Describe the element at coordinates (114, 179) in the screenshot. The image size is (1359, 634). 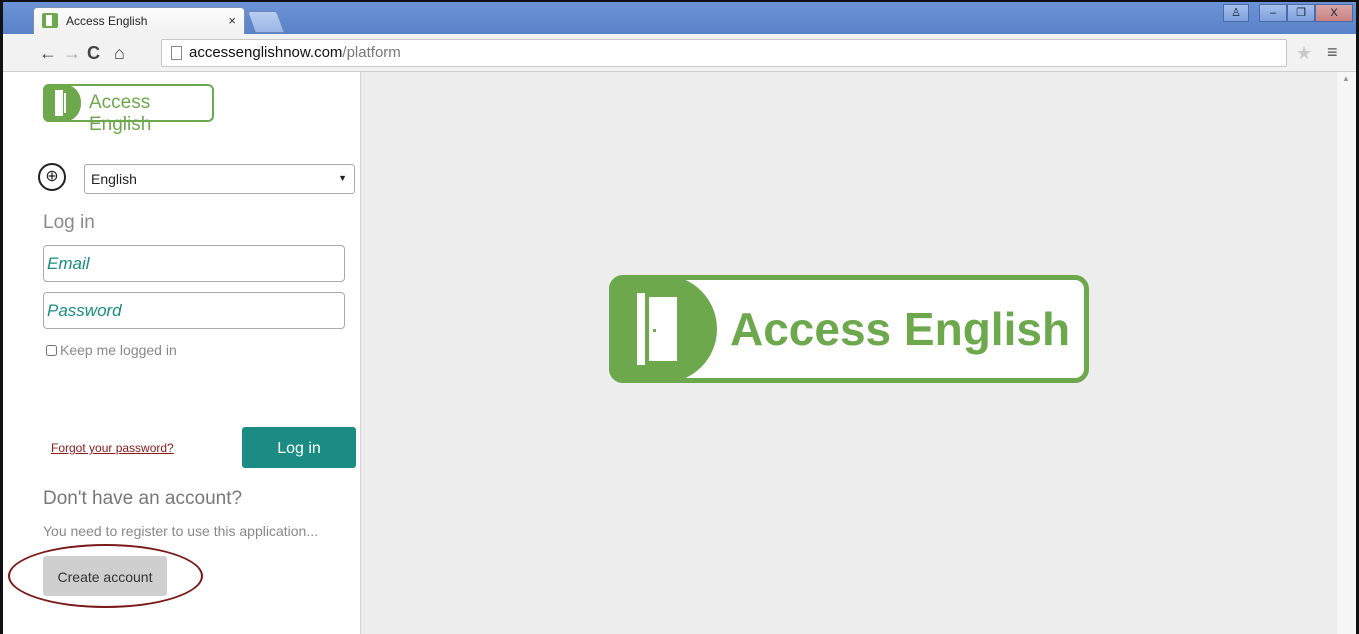
I see `language-selected: English` at that location.